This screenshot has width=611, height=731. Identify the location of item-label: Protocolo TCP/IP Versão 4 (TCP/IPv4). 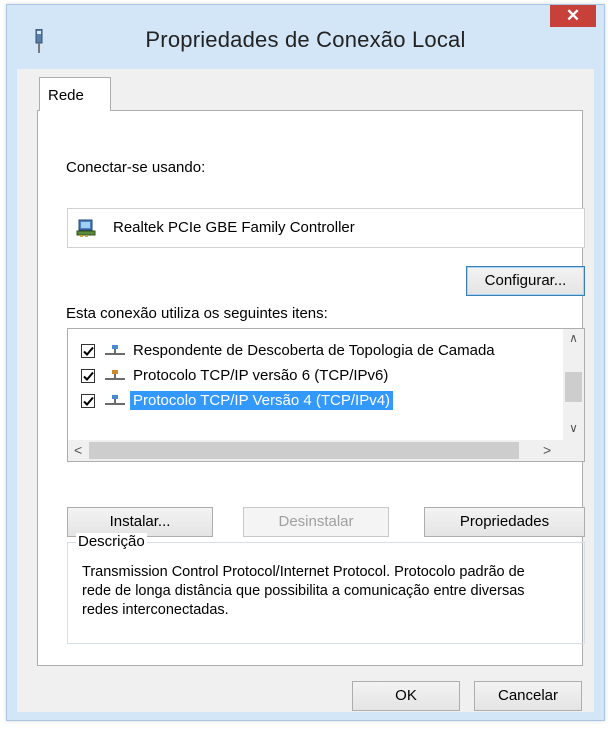
(262, 400).